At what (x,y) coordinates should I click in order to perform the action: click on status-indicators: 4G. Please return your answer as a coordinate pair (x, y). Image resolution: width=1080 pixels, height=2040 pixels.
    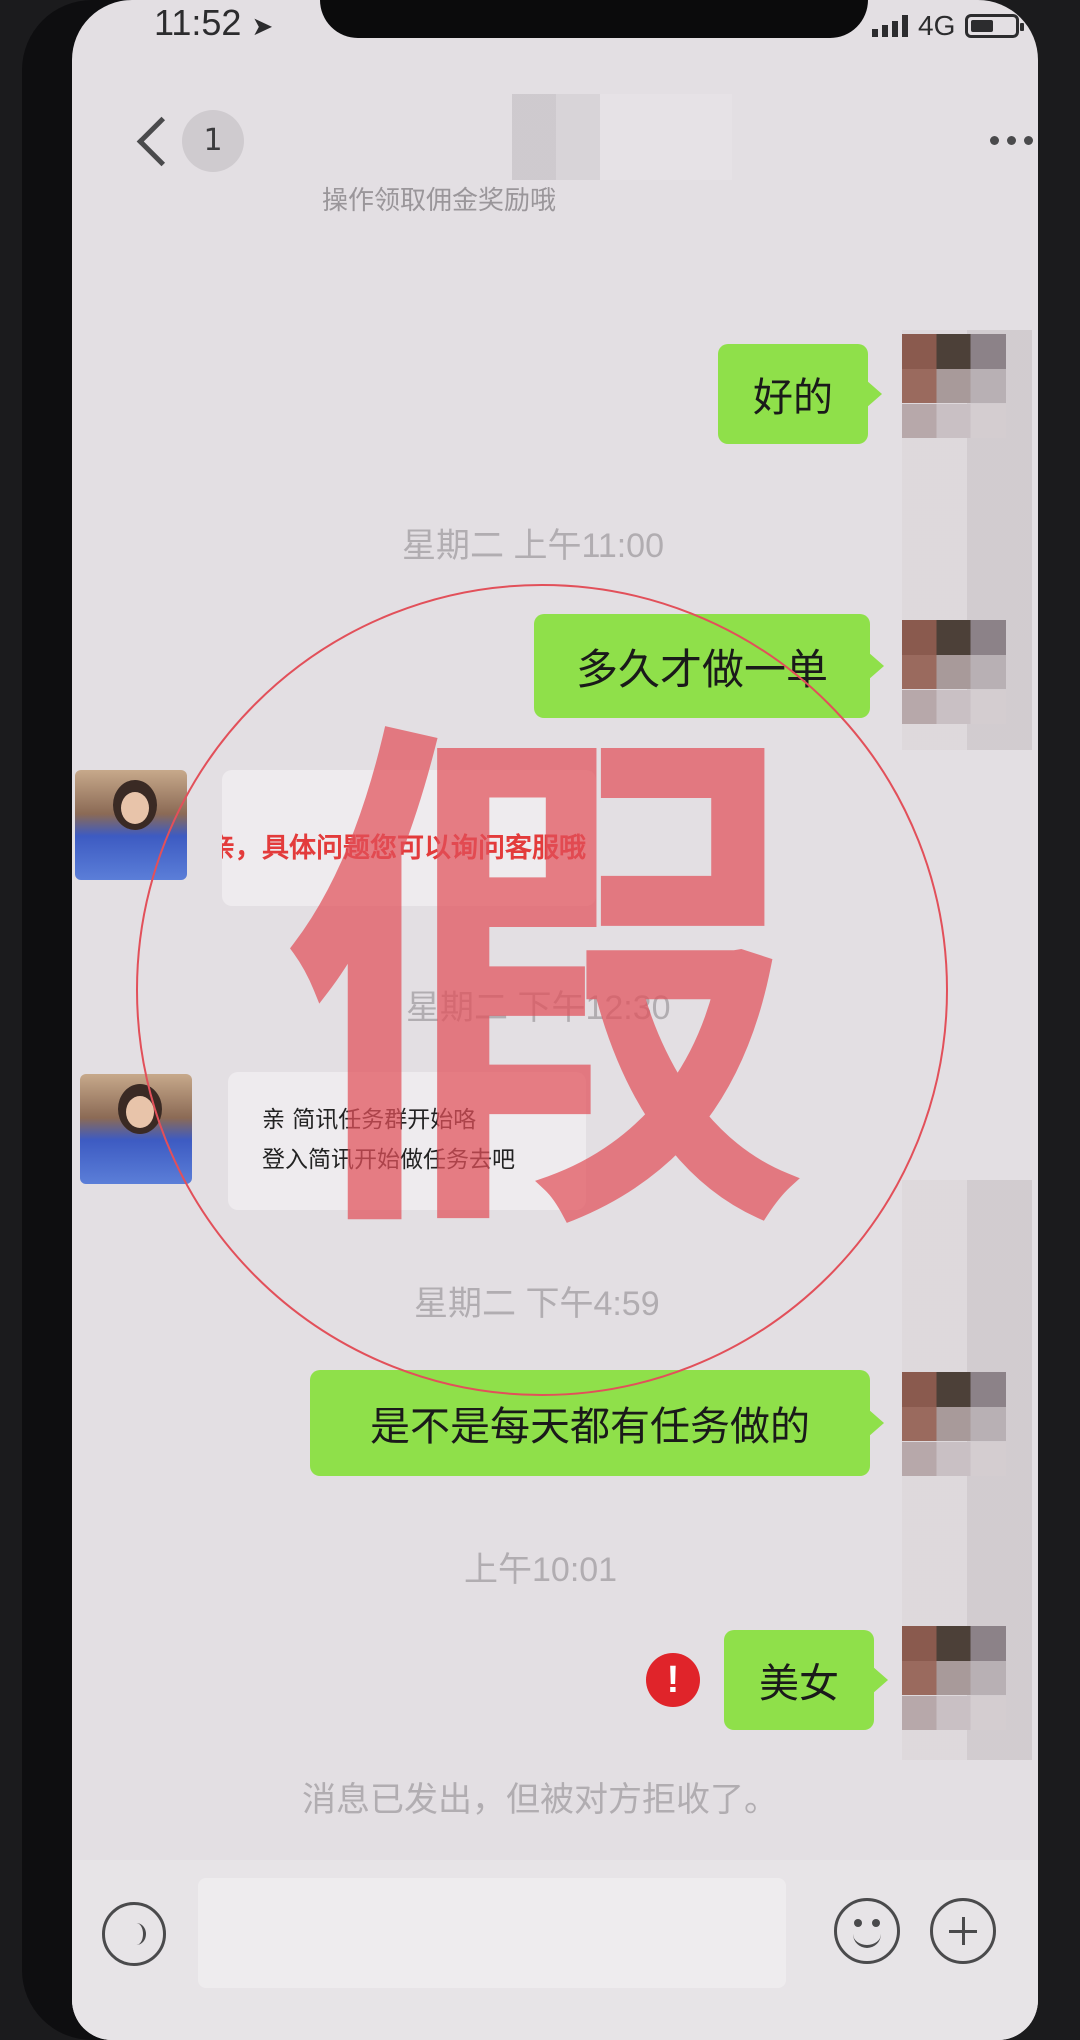
    Looking at the image, I should click on (948, 26).